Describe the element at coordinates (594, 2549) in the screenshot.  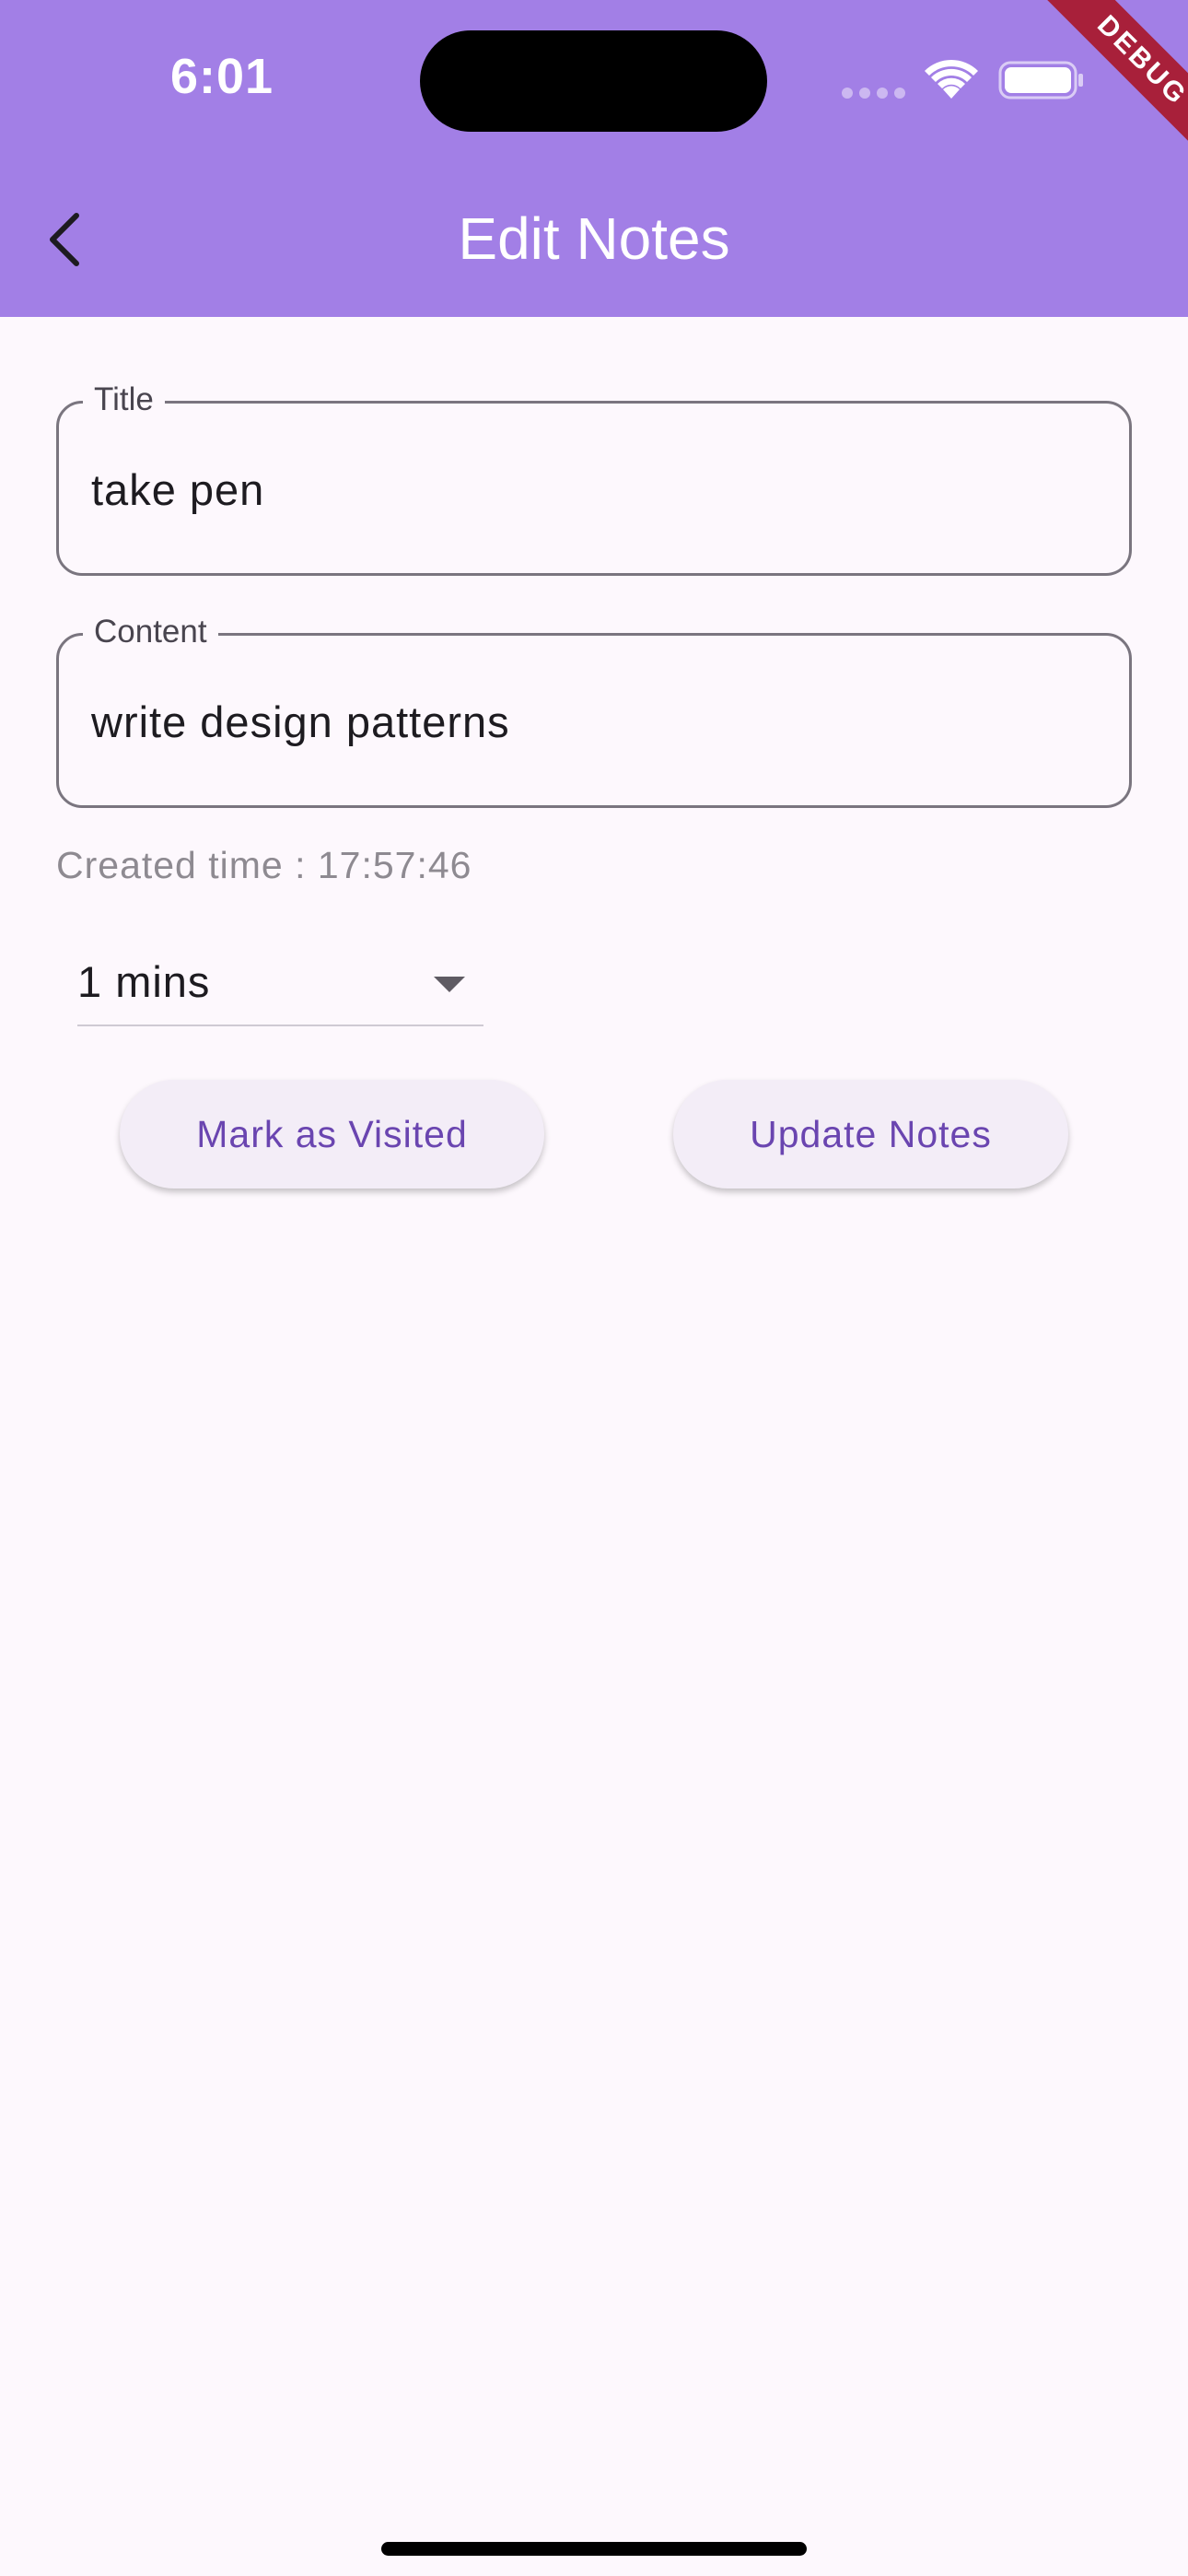
I see `home-indicator` at that location.